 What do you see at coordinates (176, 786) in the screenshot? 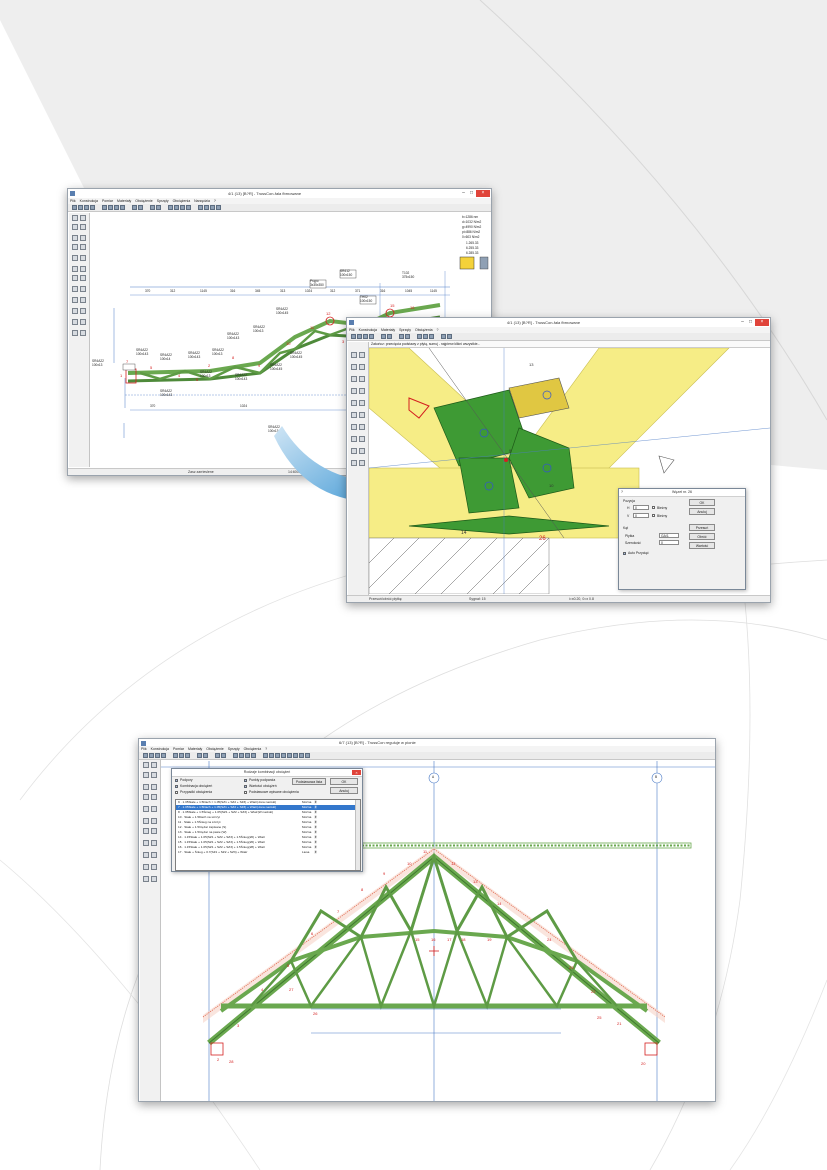
I see `combination-checkbox` at bounding box center [176, 786].